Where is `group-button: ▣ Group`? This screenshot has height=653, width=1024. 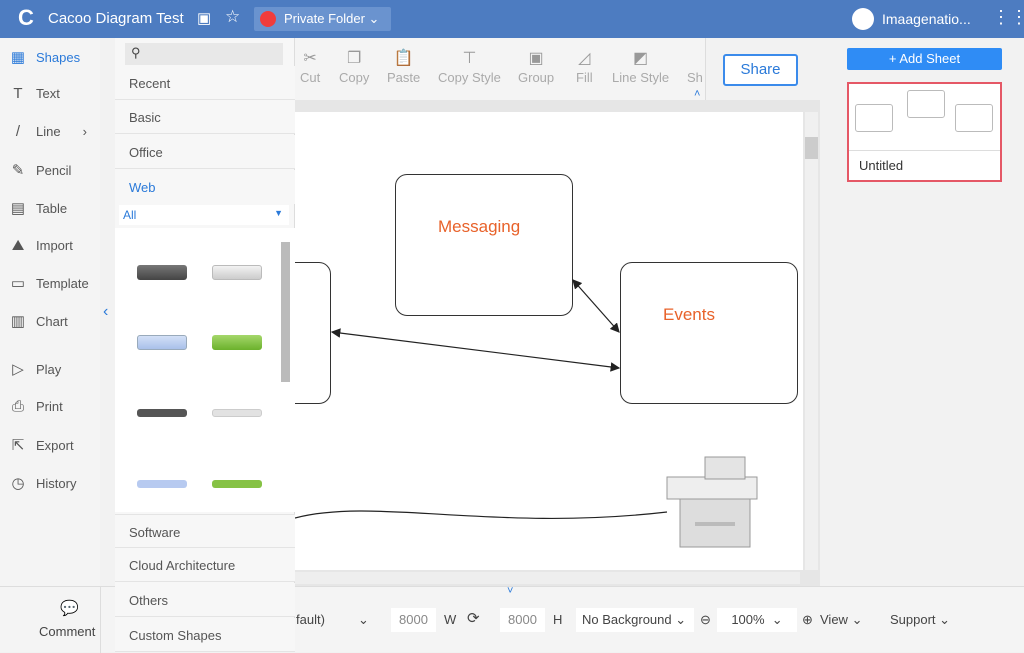 group-button: ▣ Group is located at coordinates (536, 67).